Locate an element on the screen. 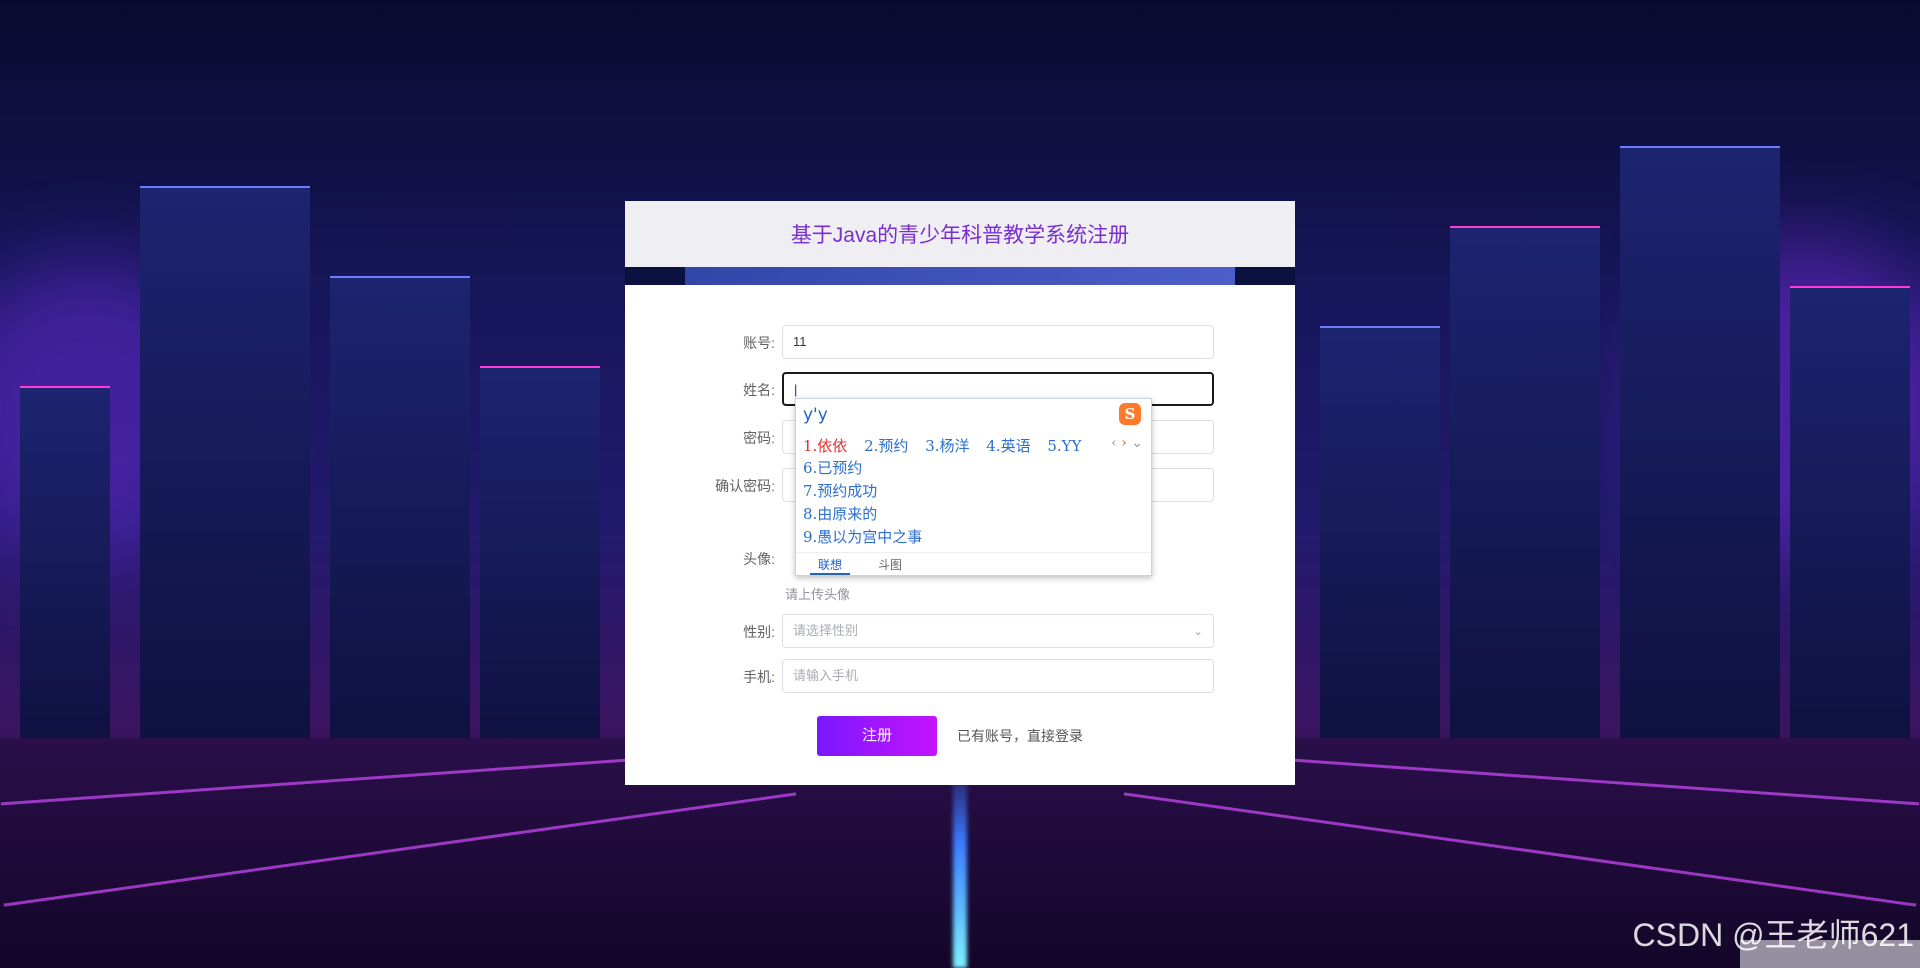 The height and width of the screenshot is (968, 1920). avatar-label: 头像: is located at coordinates (759, 559).